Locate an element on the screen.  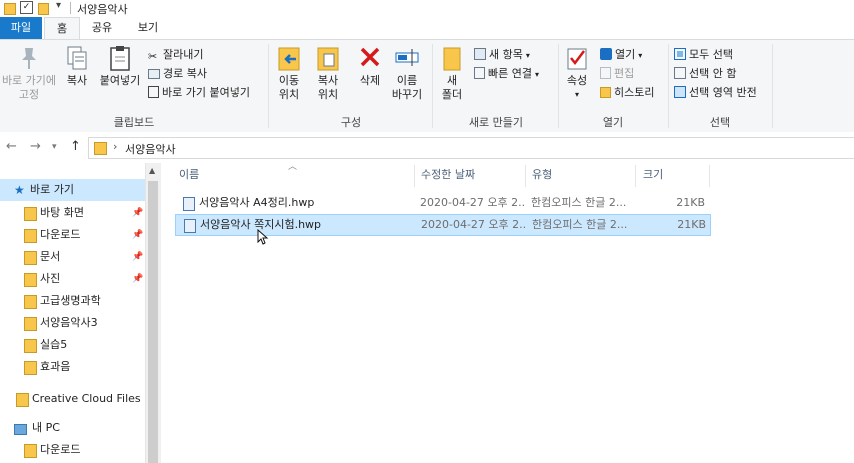
new-item-button: 새 항목 ▾ is located at coordinates (502, 54).